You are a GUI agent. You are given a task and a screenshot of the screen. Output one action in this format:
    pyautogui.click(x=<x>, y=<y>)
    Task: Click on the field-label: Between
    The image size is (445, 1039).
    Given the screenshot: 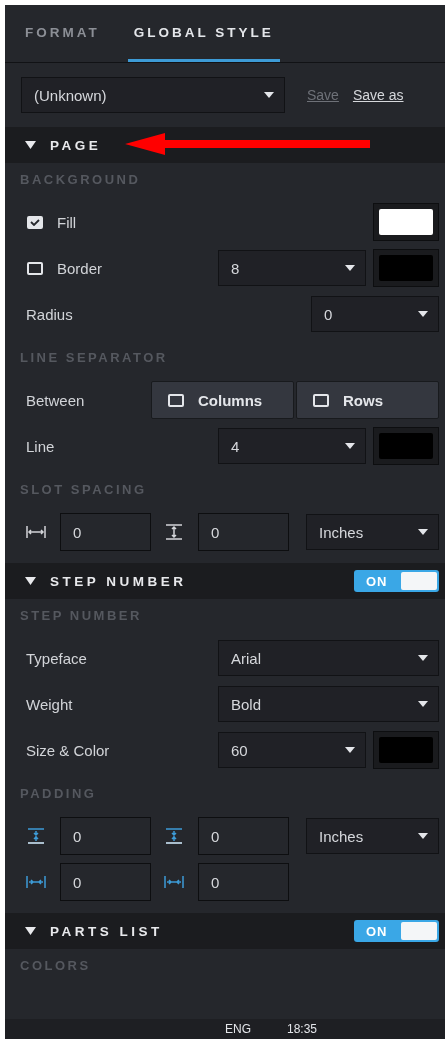 What is the action you would take?
    pyautogui.click(x=55, y=400)
    